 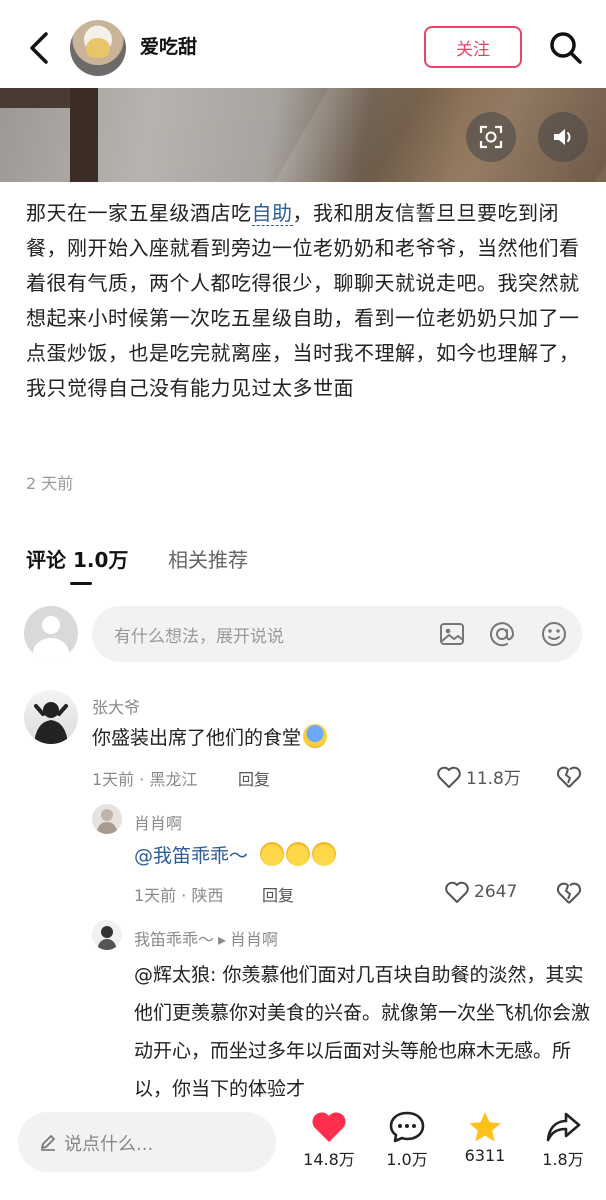 I want to click on tab-comments: 评论 1.0万, so click(x=77, y=558).